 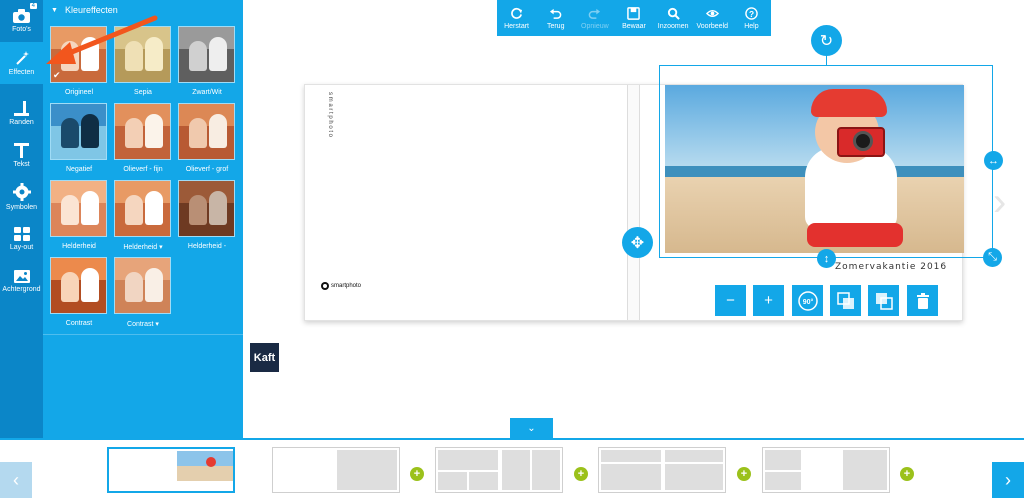 What do you see at coordinates (21, 21) in the screenshot?
I see `nav-item-photos: 4 Foto's` at bounding box center [21, 21].